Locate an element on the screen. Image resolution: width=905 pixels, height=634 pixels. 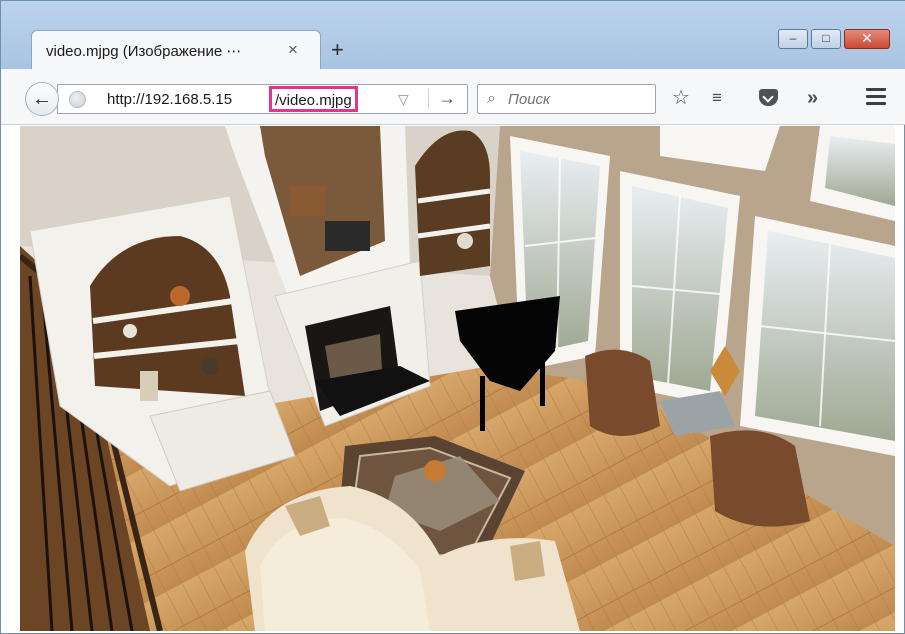
maximize-button: □ is located at coordinates (826, 39).